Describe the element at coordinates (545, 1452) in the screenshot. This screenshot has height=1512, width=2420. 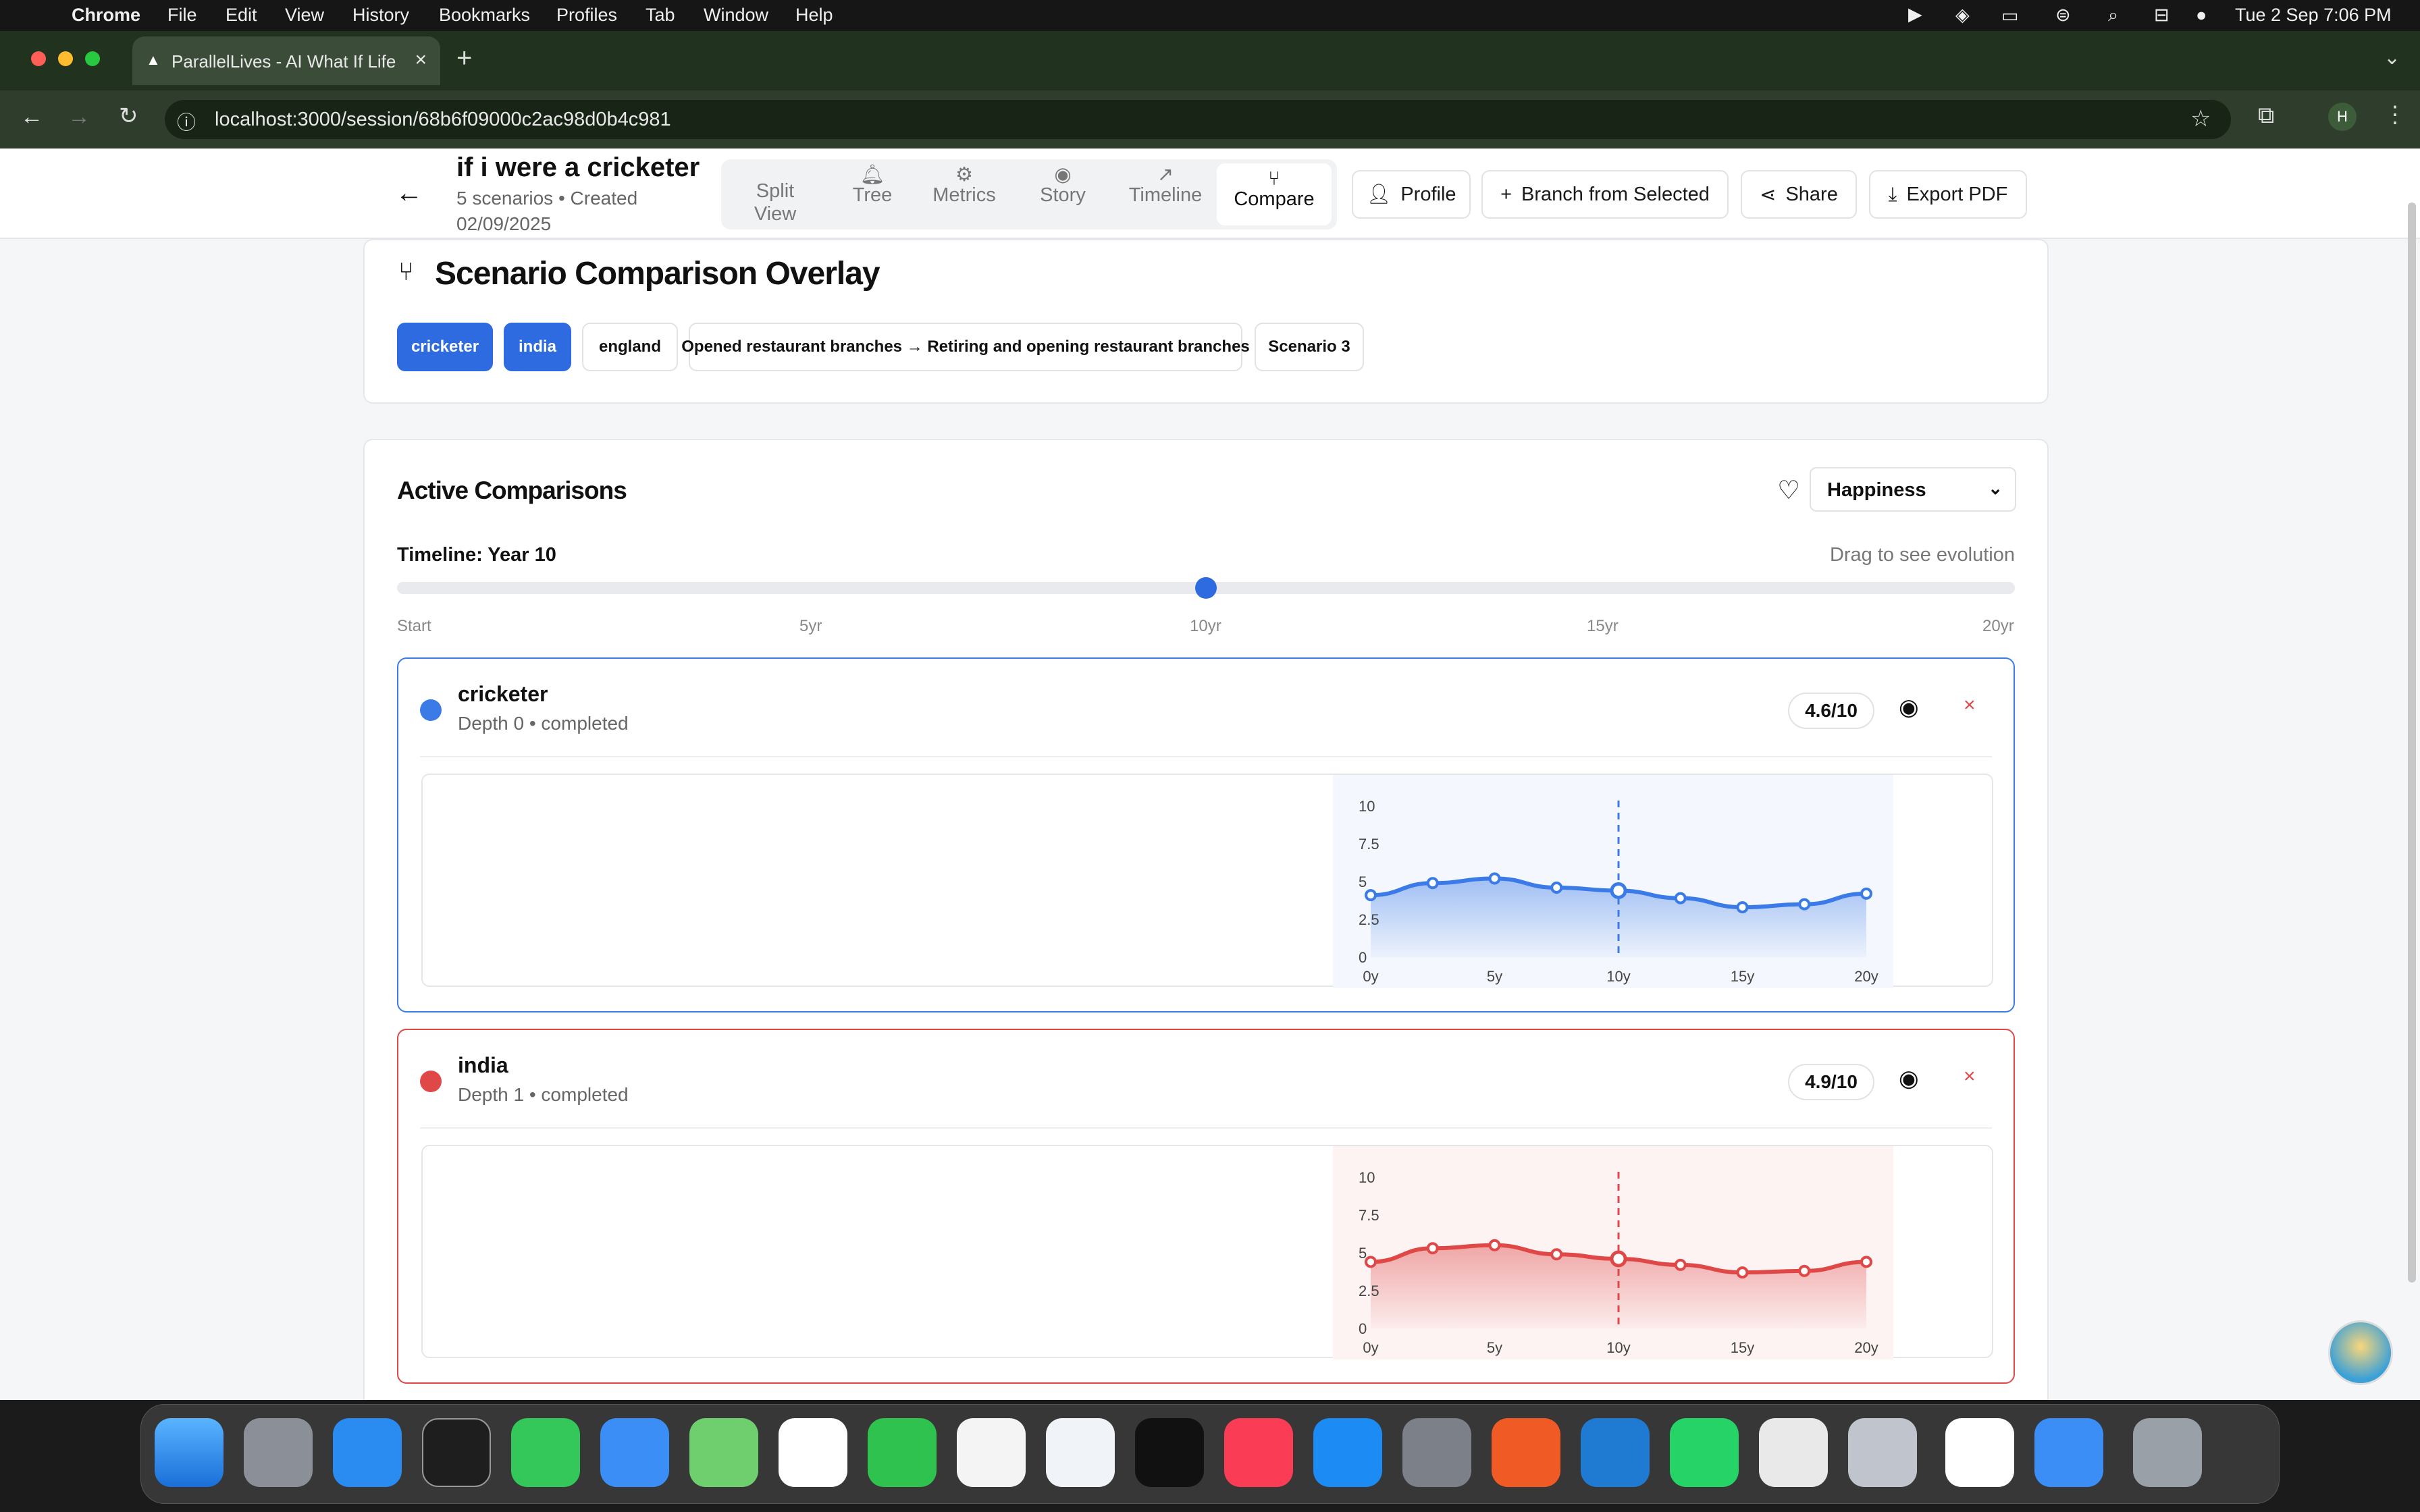
I see `messages-icon` at that location.